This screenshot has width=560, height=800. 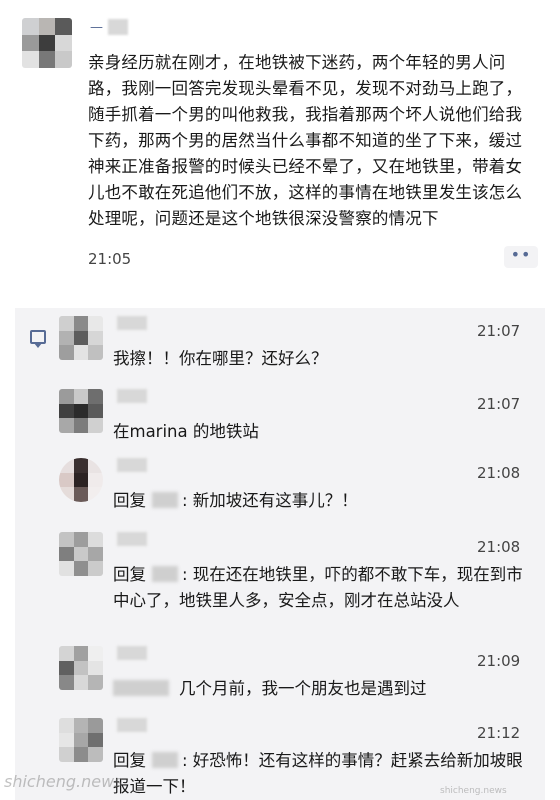 I want to click on commenter-name-blur, so click(x=141, y=688).